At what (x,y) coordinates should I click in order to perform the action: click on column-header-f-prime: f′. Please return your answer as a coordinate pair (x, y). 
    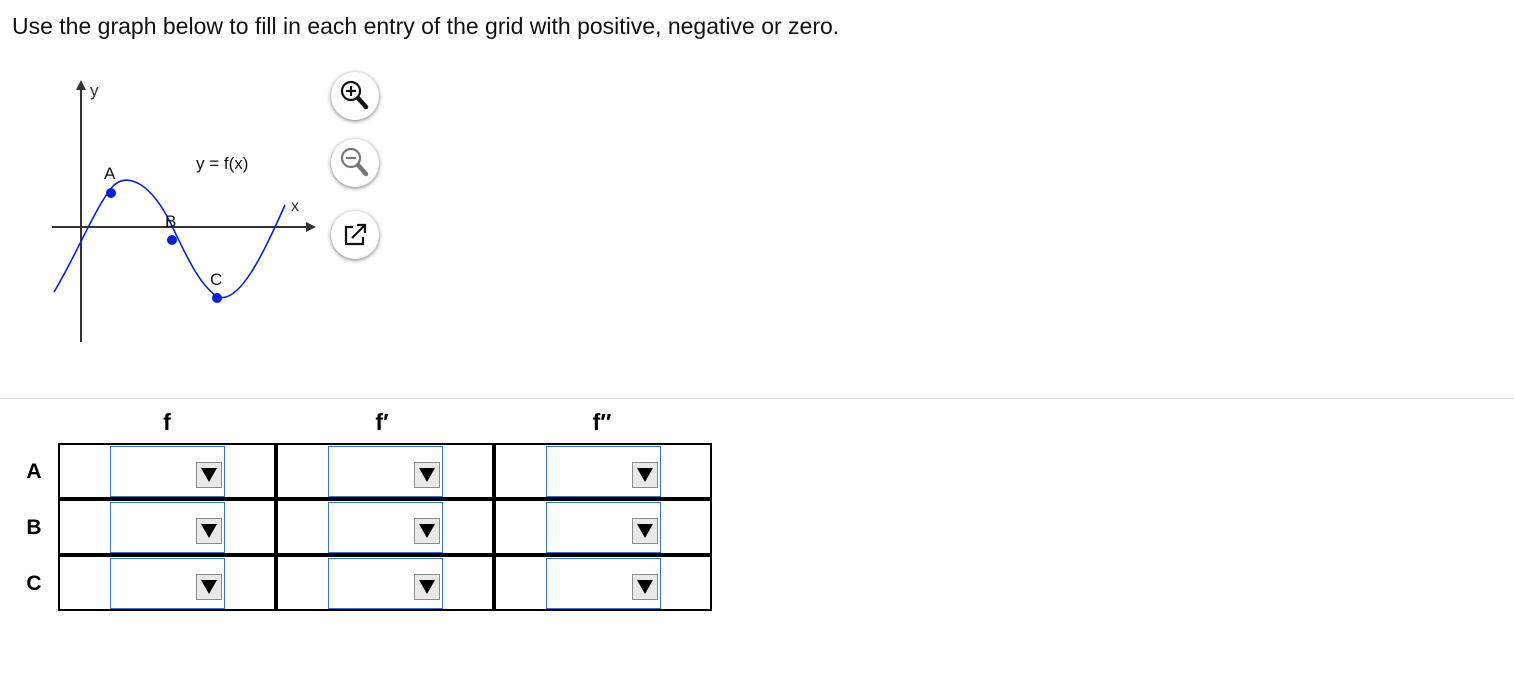
    Looking at the image, I should click on (382, 422).